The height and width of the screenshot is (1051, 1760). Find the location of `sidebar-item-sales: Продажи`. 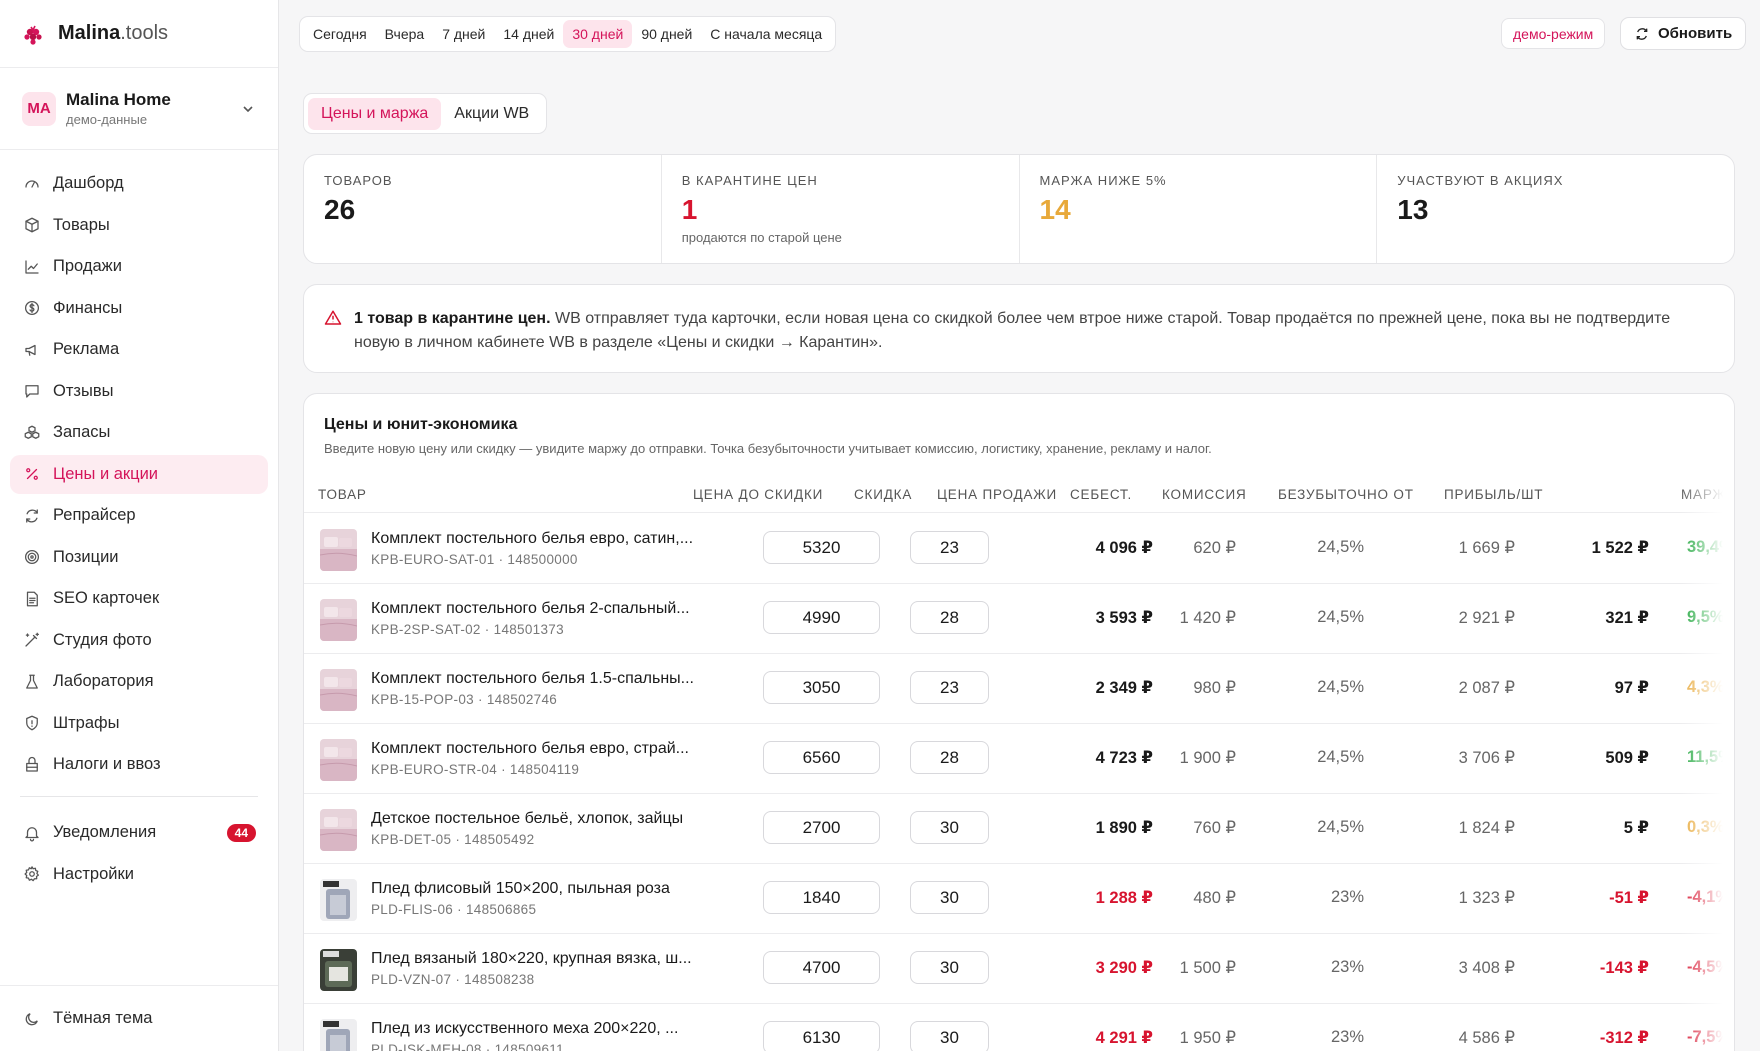

sidebar-item-sales: Продажи is located at coordinates (139, 266).